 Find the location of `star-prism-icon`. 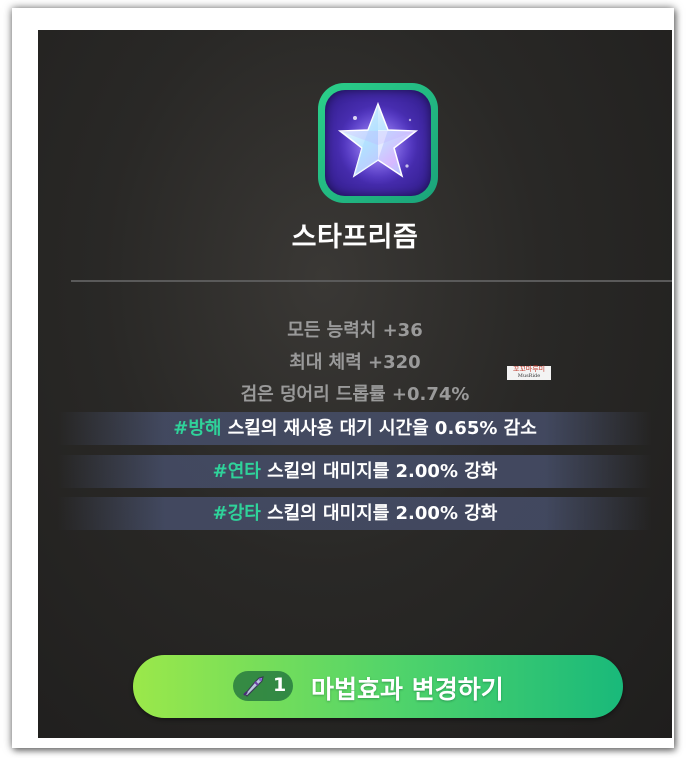

star-prism-icon is located at coordinates (378, 143).